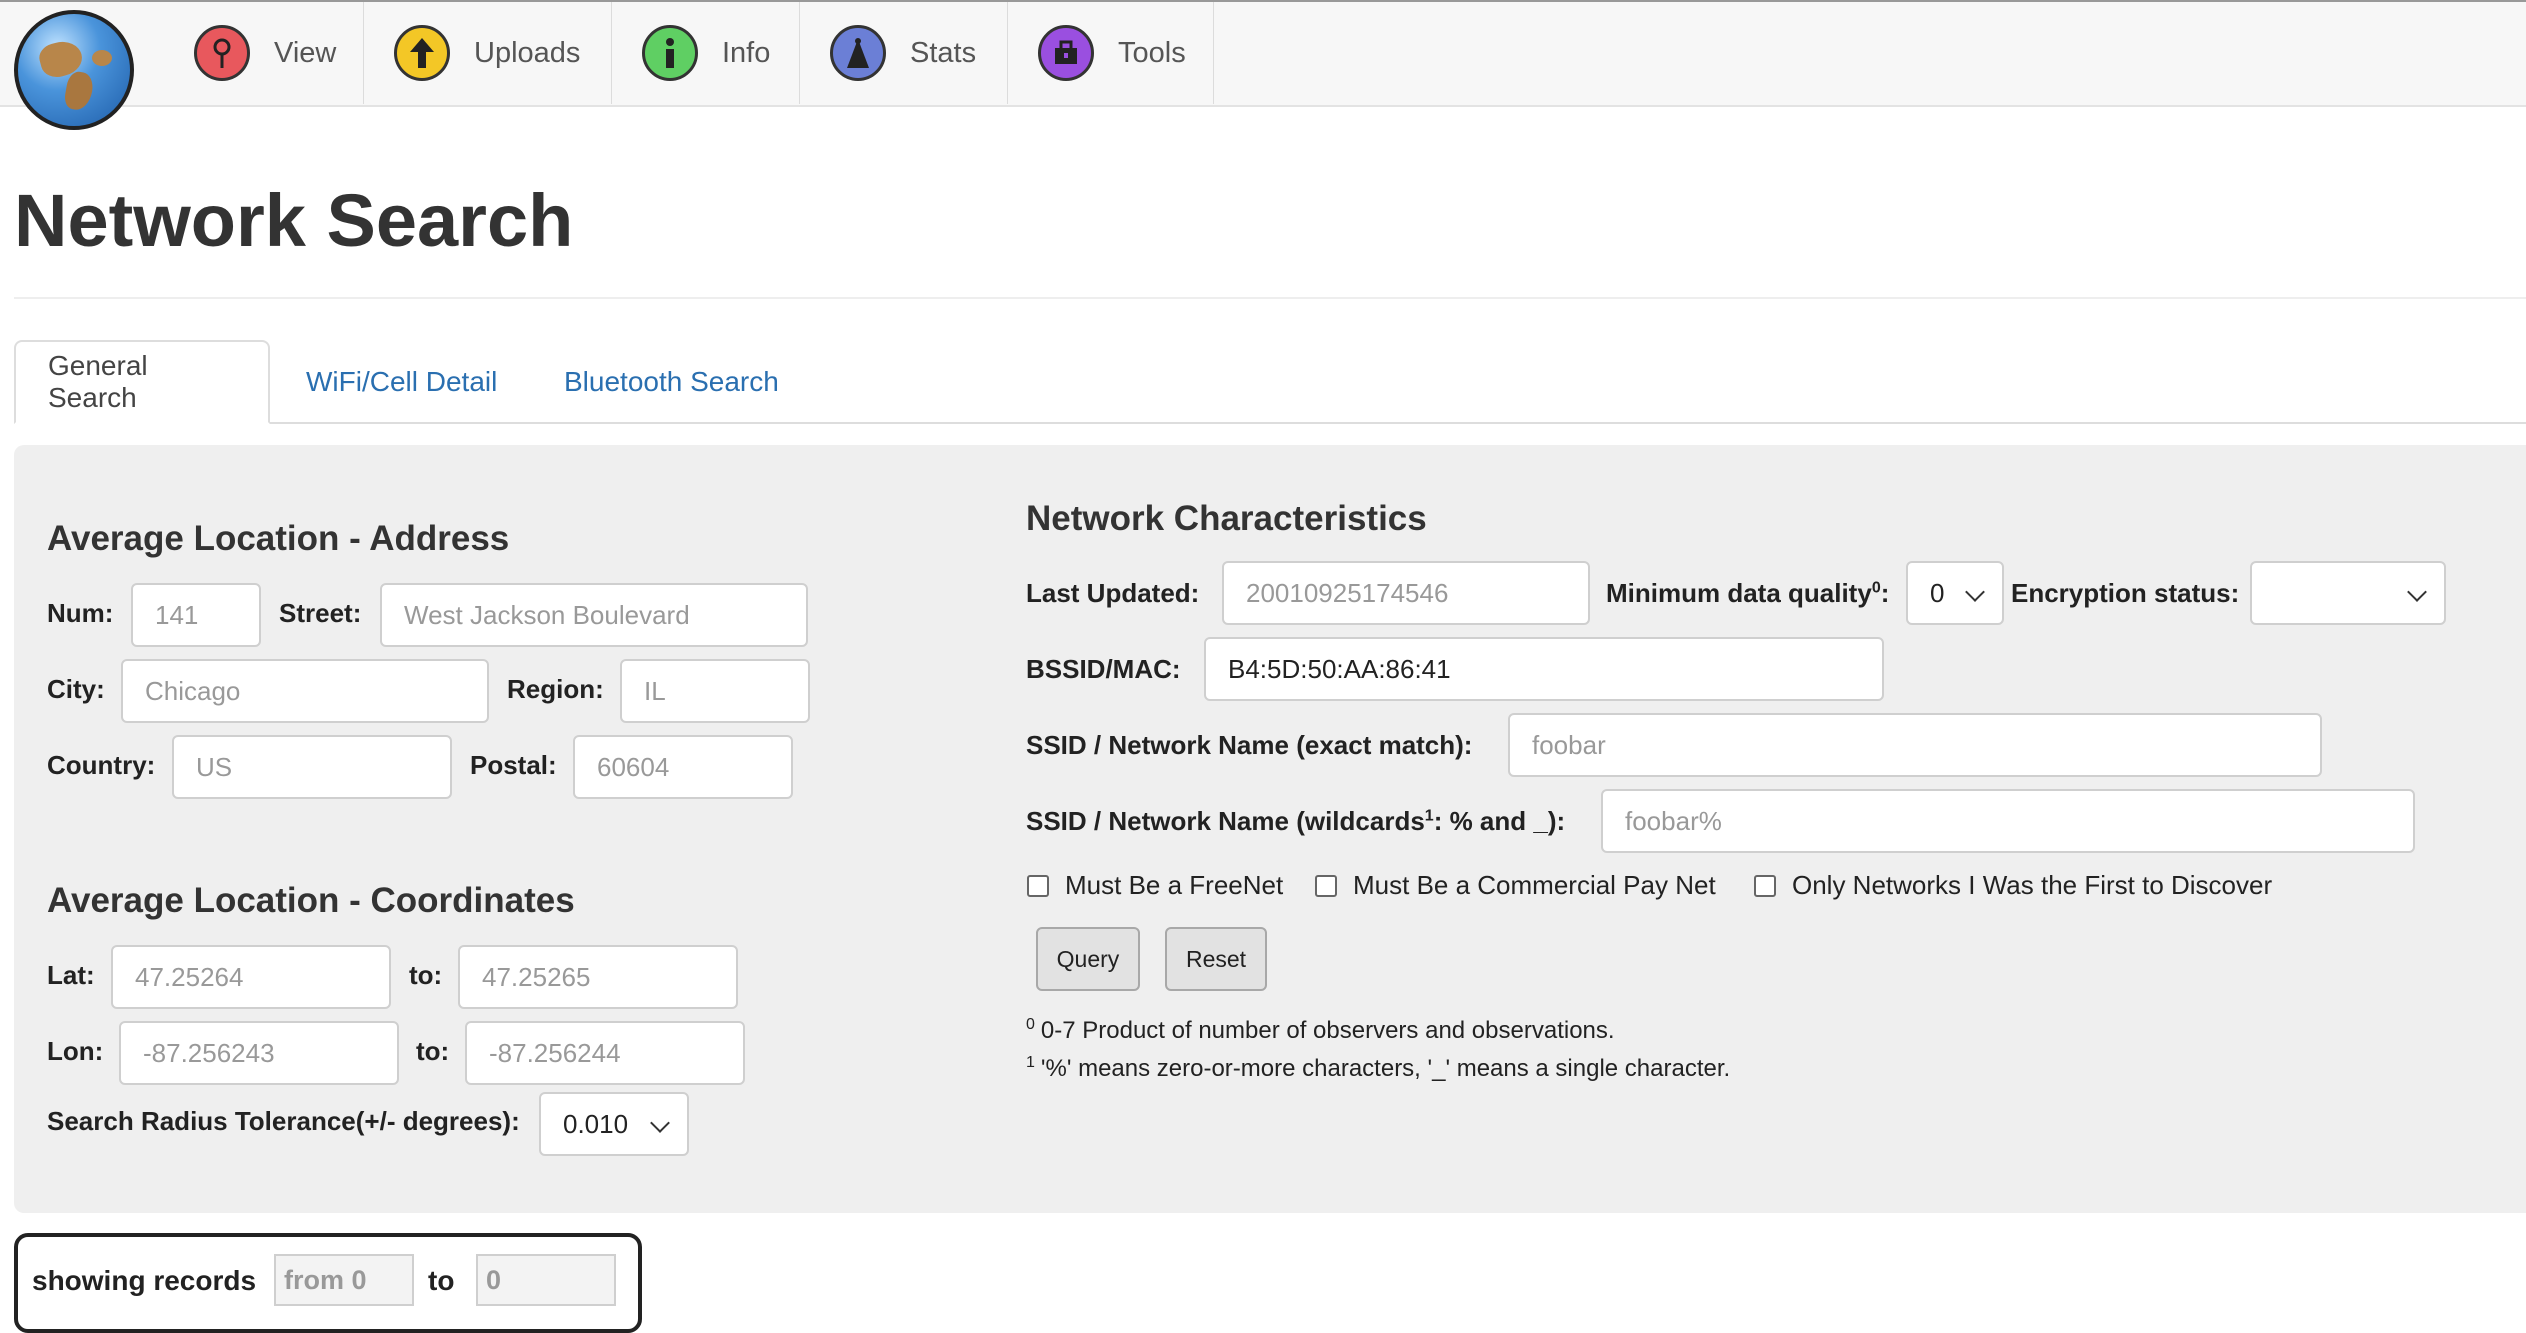 The image size is (2526, 1333). What do you see at coordinates (422, 53) in the screenshot?
I see `upload-arrow-icon` at bounding box center [422, 53].